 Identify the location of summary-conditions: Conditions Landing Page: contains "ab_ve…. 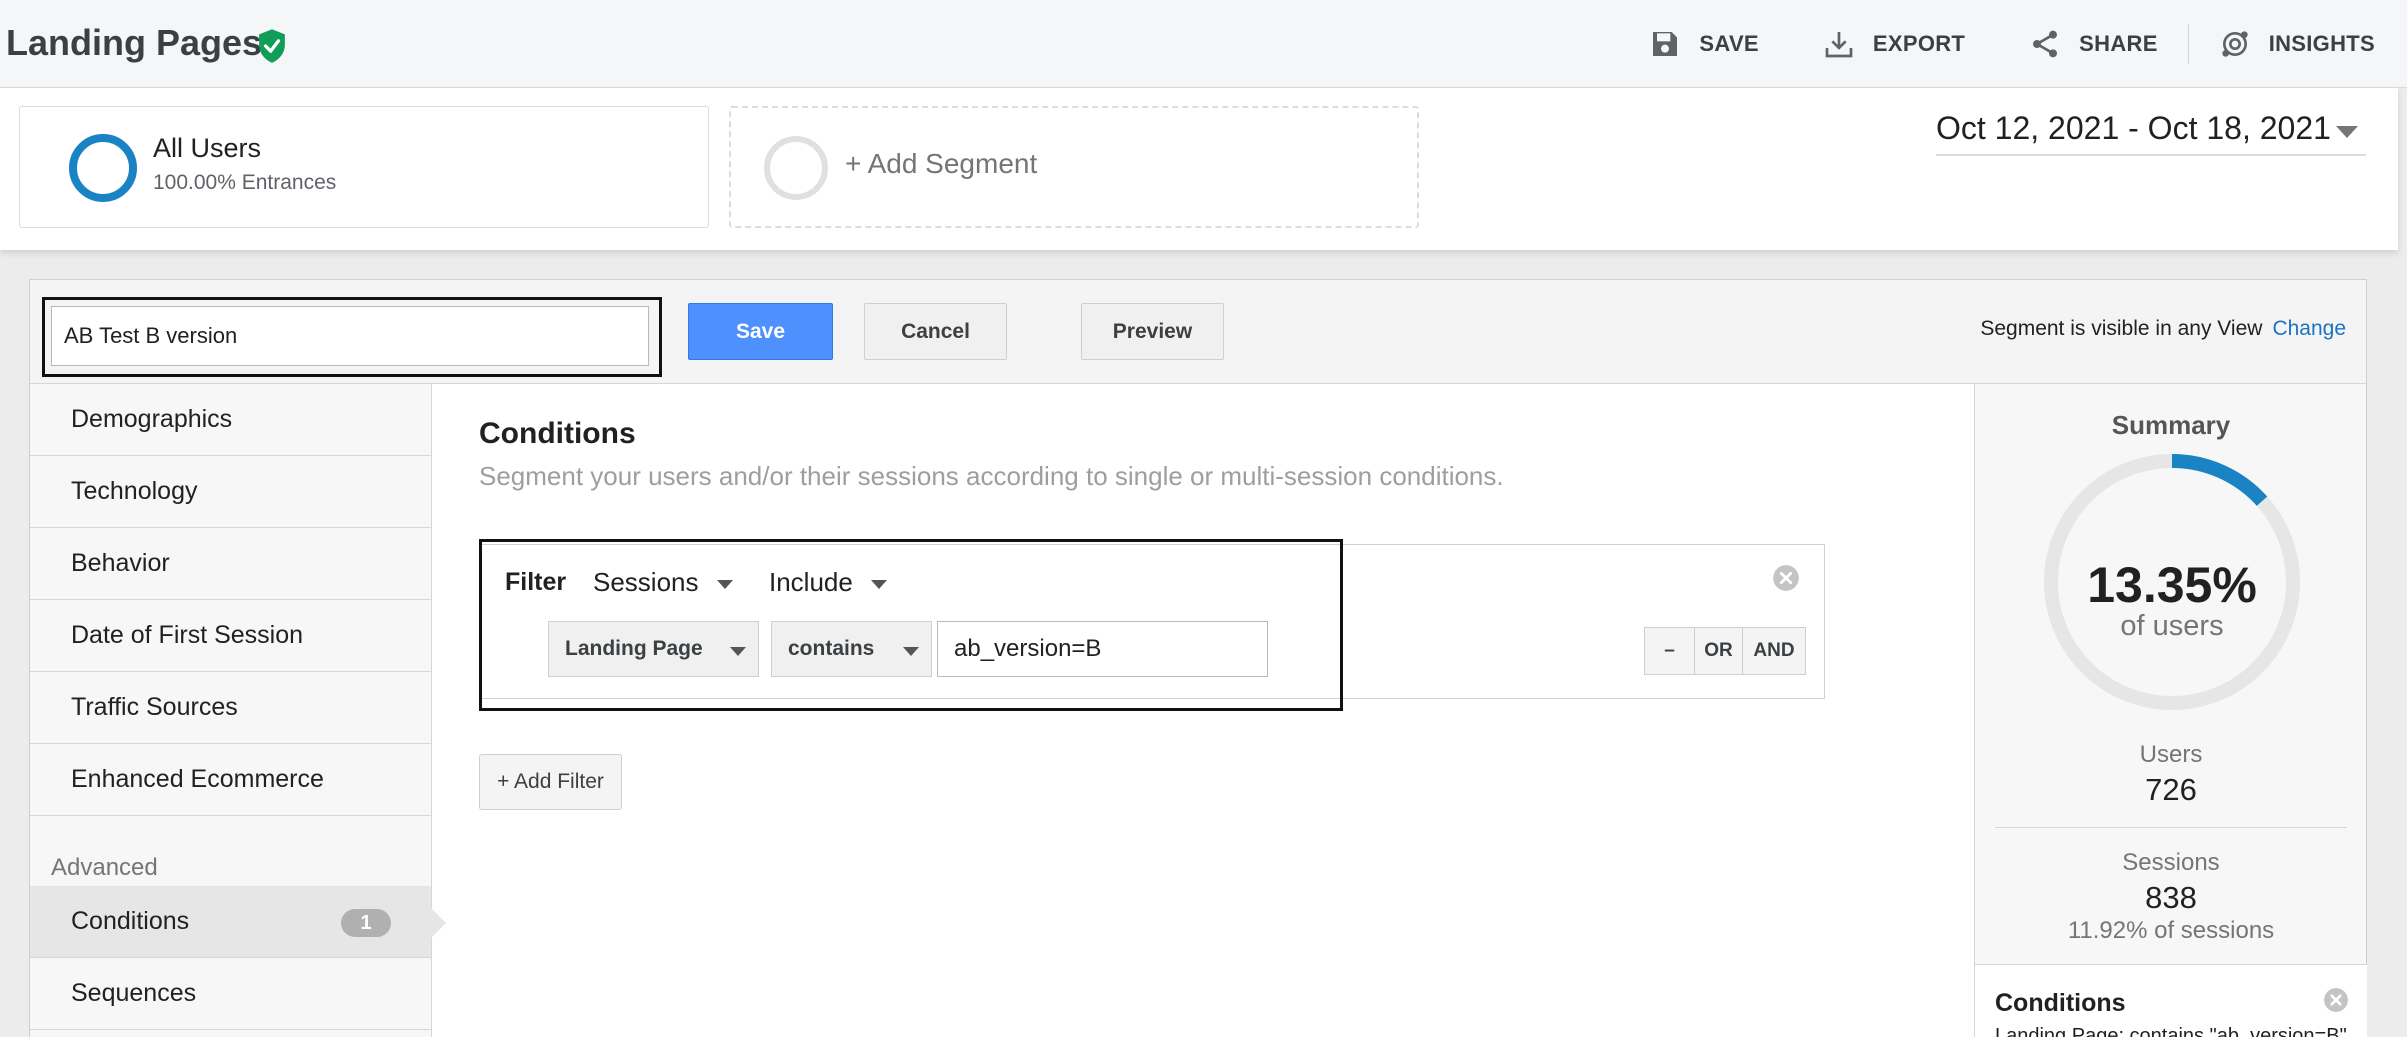
(2171, 1000).